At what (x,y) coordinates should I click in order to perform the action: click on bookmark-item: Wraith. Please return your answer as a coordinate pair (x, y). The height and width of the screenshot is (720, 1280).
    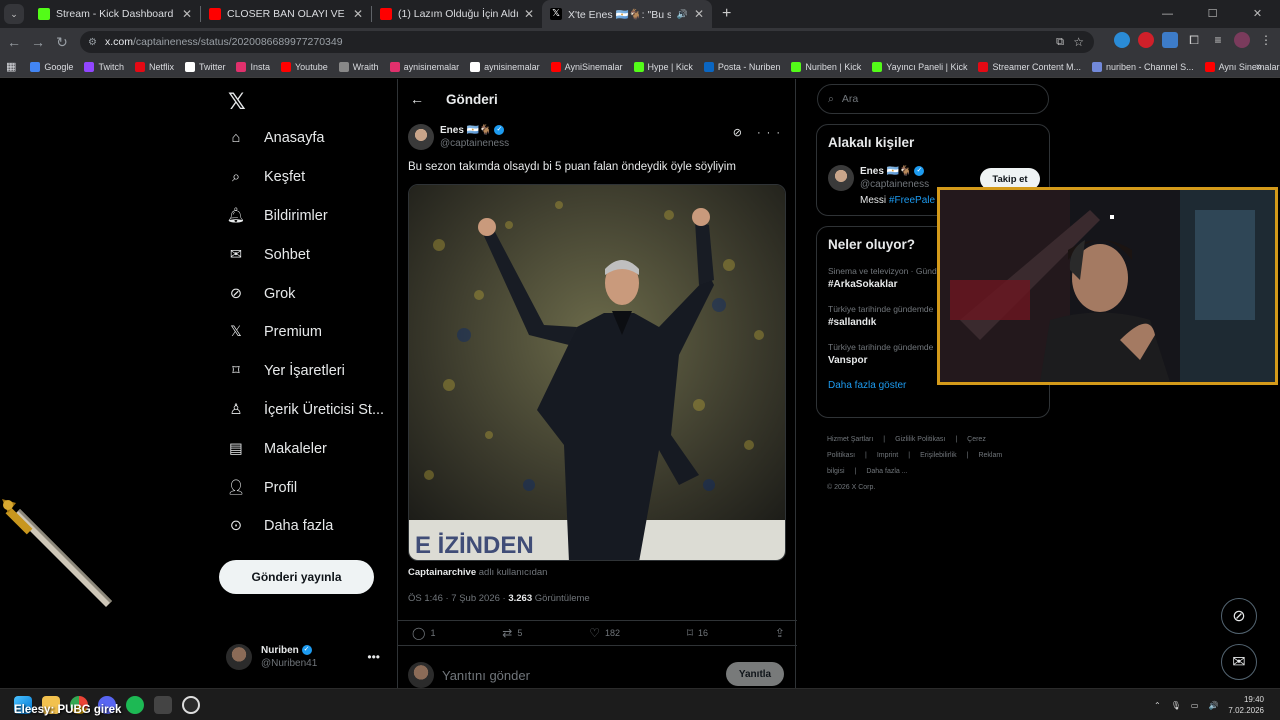
    Looking at the image, I should click on (358, 66).